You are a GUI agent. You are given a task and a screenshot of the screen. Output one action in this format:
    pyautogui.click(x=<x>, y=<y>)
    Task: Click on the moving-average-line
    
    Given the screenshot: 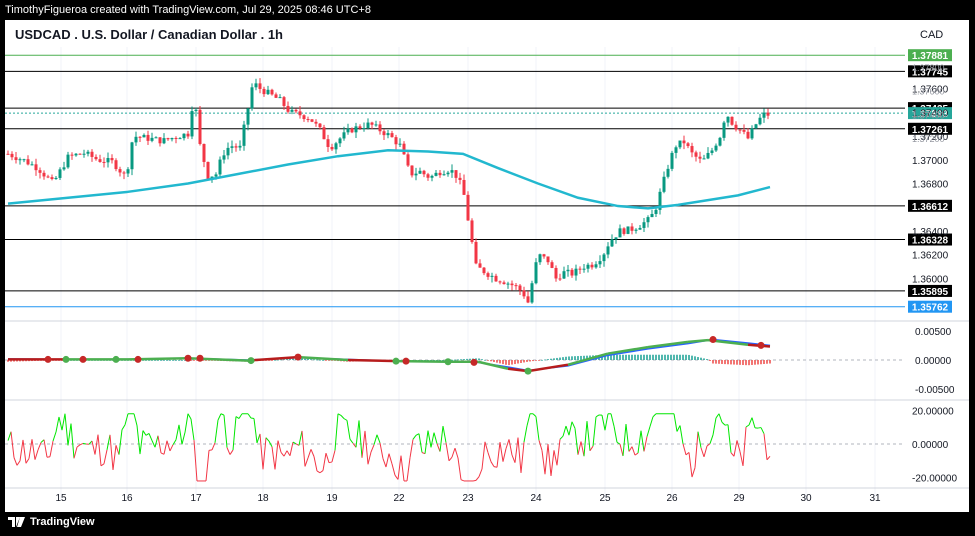 What is the action you would take?
    pyautogui.click(x=389, y=179)
    